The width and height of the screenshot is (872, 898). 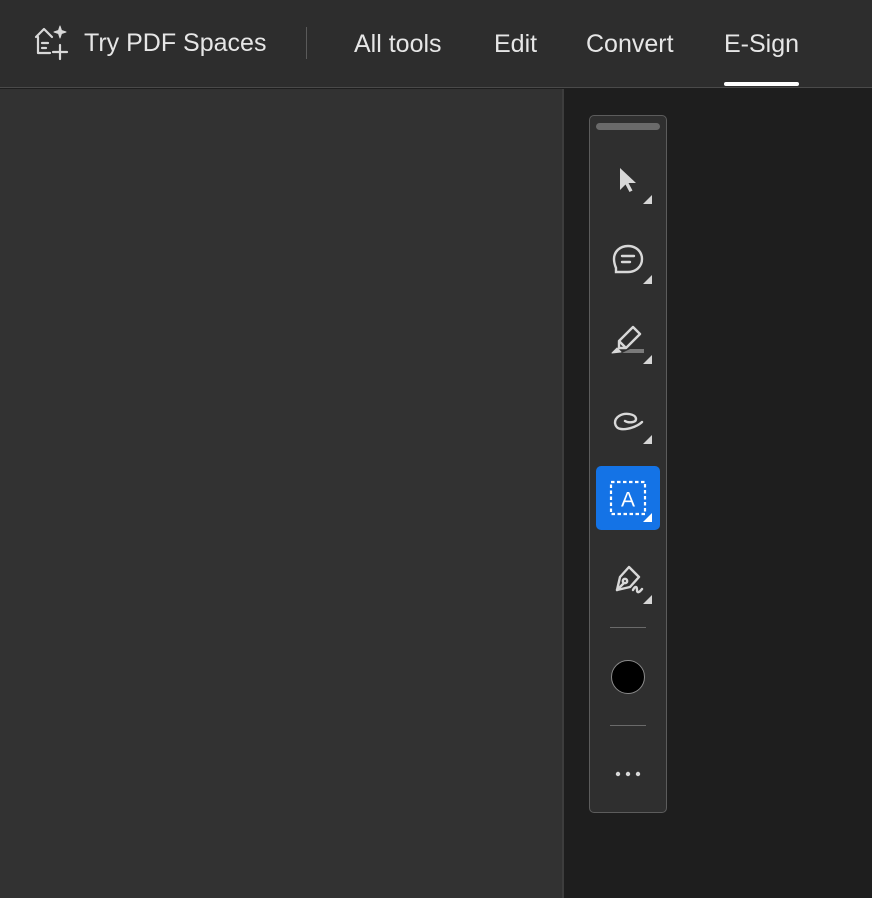 I want to click on tab-all-tools: All tools, so click(x=398, y=44).